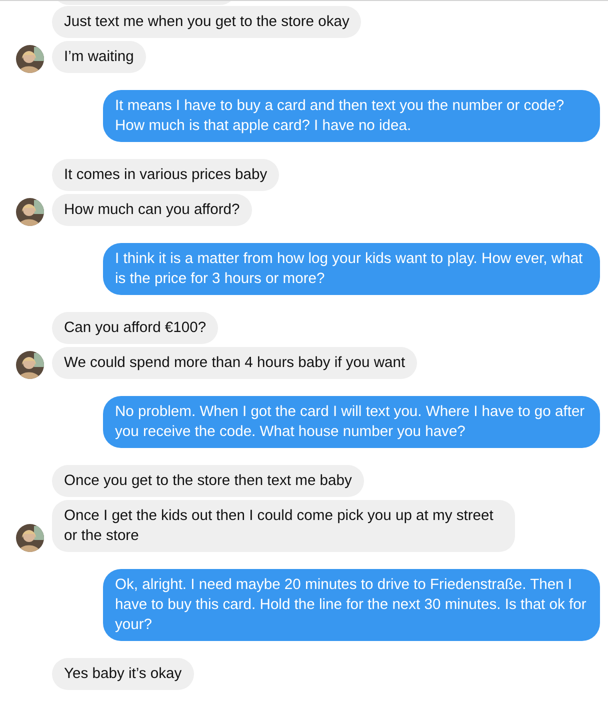  Describe the element at coordinates (351, 116) in the screenshot. I see `message-bubble: It means I have to buy a card and then text you the number or code? How much is that apple card? I have no idea.` at that location.